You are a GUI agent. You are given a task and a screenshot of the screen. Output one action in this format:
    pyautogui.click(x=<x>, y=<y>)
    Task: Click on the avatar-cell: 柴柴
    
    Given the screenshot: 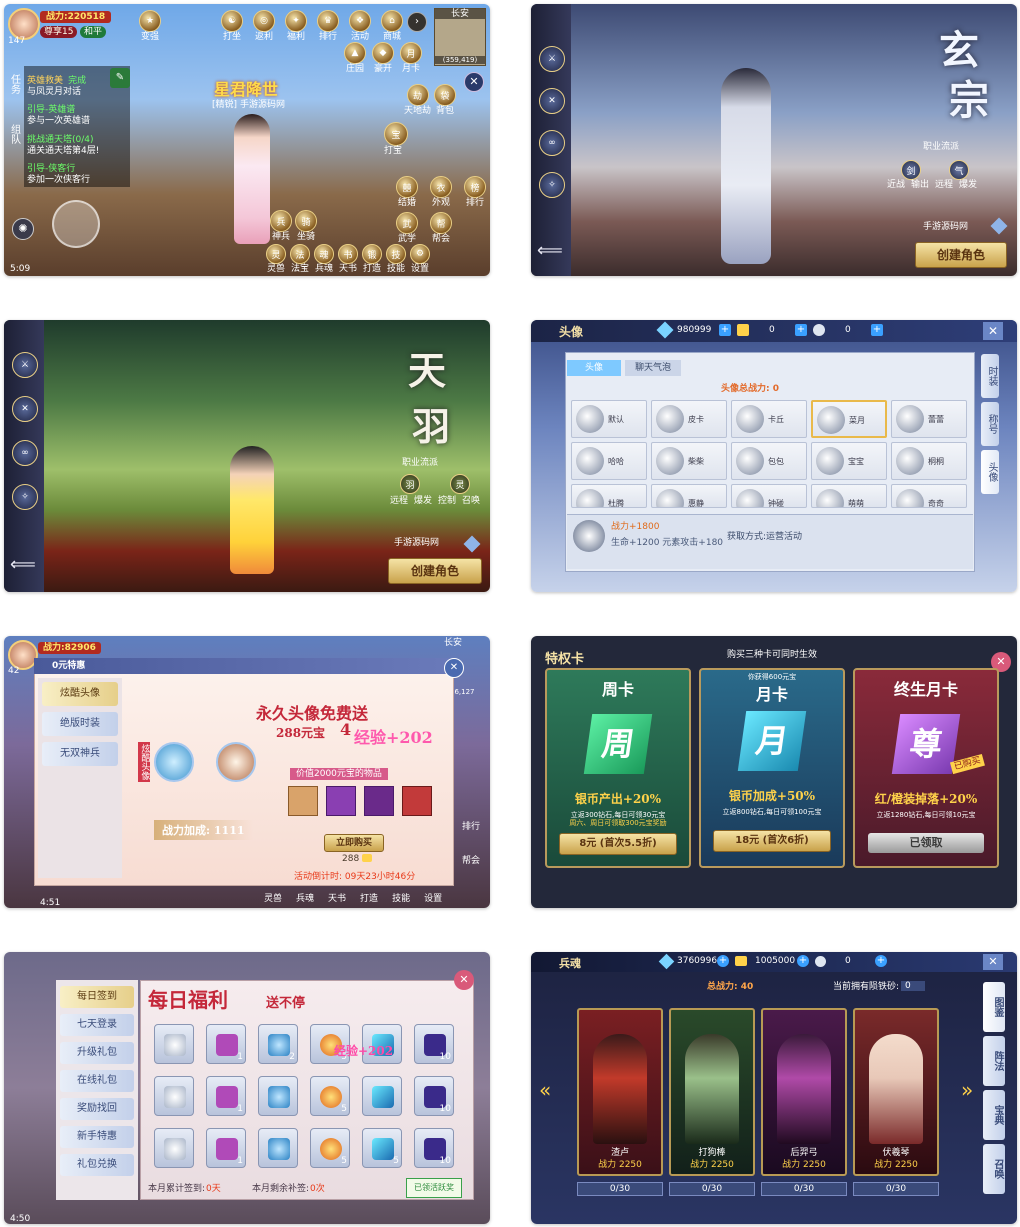 What is the action you would take?
    pyautogui.click(x=689, y=461)
    